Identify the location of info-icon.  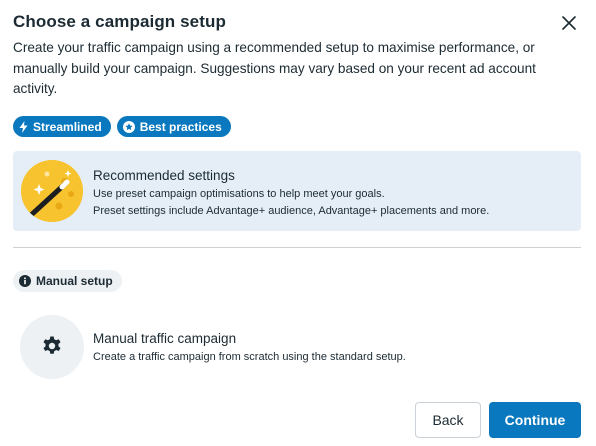
(25, 281).